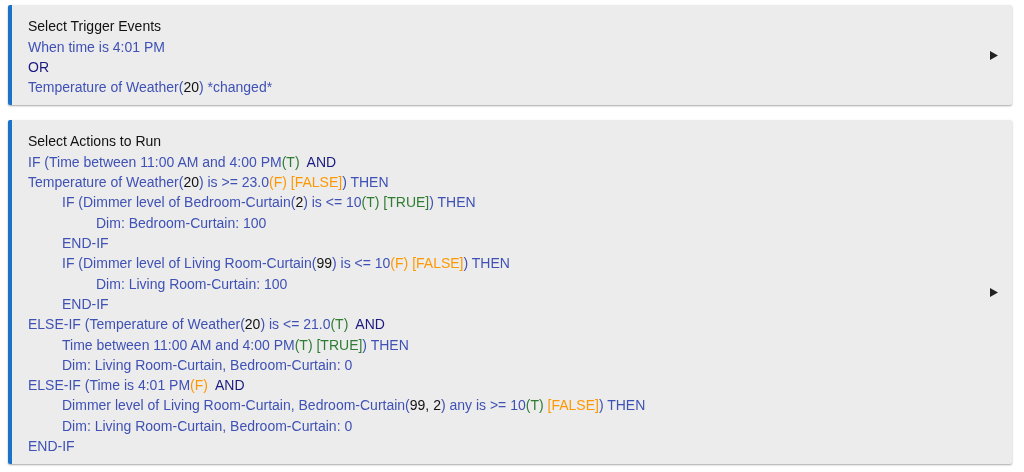 The height and width of the screenshot is (472, 1024). Describe the element at coordinates (182, 161) in the screenshot. I see `code-line: IF (Time between 11:00 AM and 4:00 PM(T) AND` at that location.